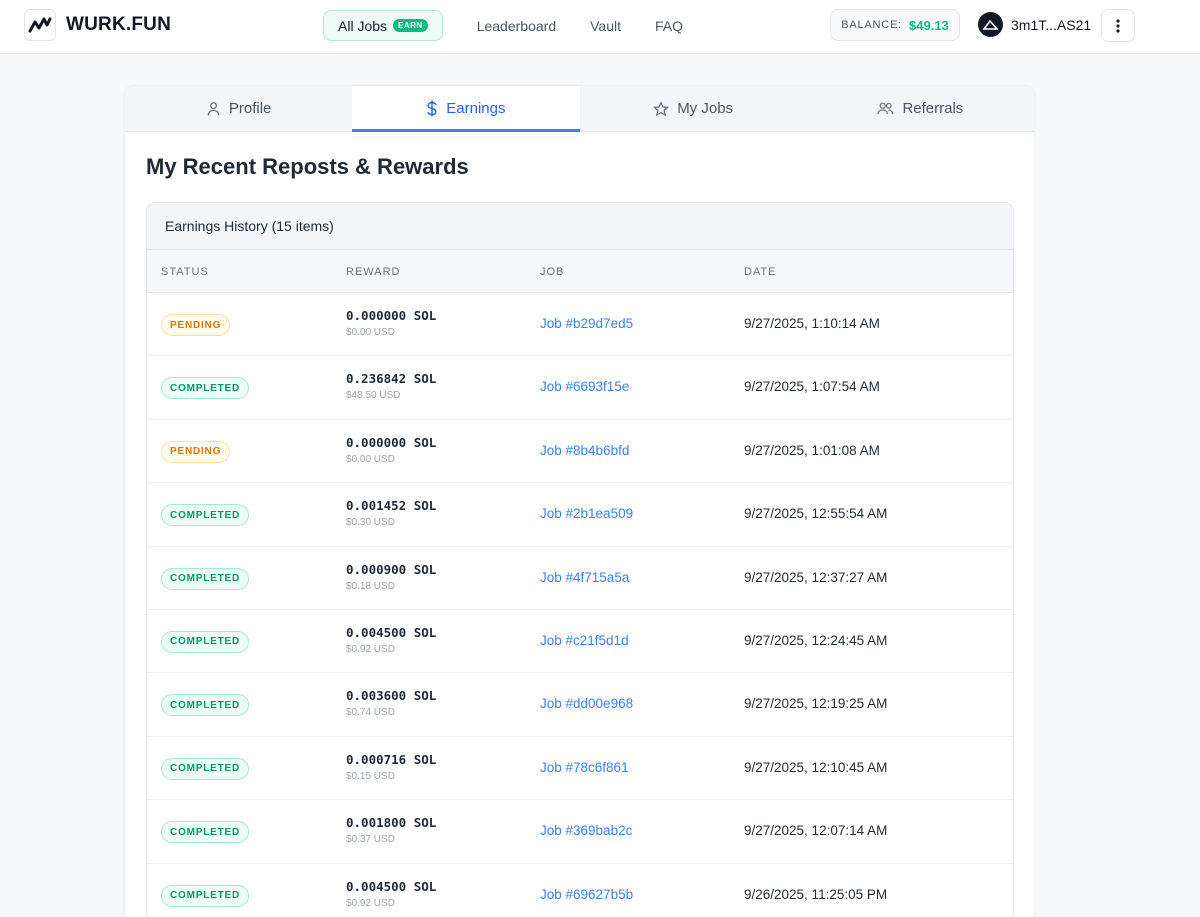  What do you see at coordinates (669, 25) in the screenshot?
I see `nav-faq: FAQ` at bounding box center [669, 25].